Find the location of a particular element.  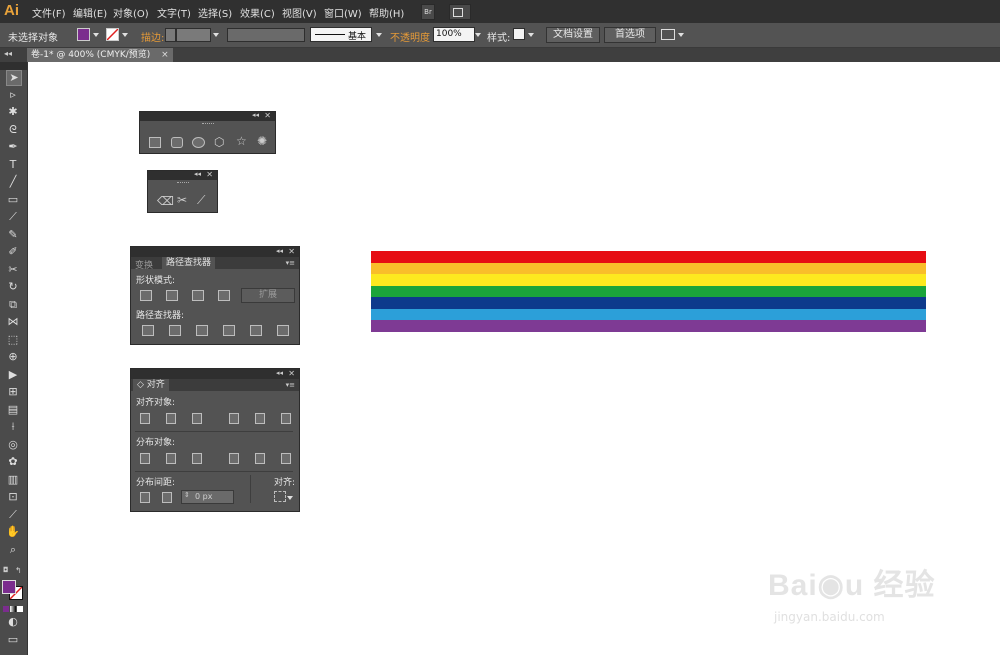

scissors-tool-icon: ✂ is located at coordinates (13, 270).